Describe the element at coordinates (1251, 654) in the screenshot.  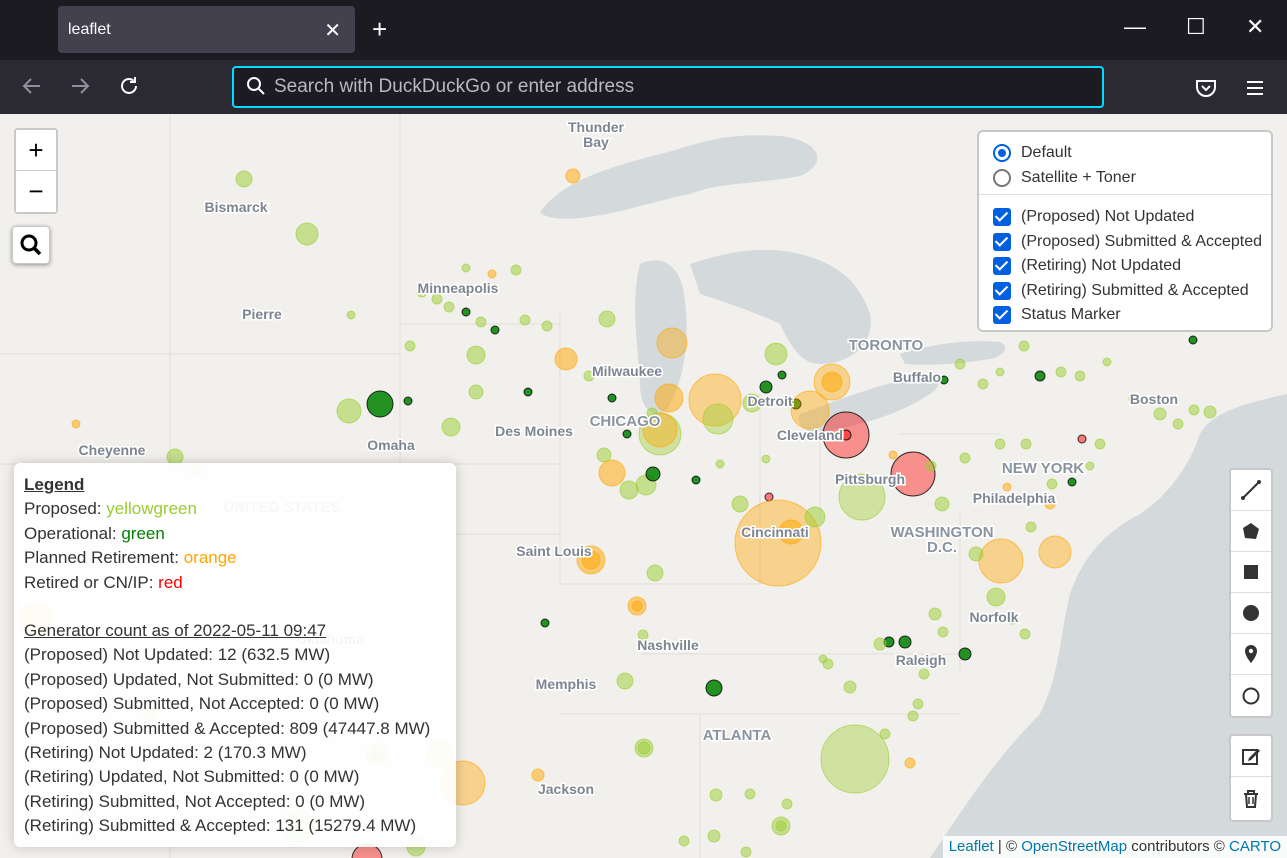
I see `draw-marker-button` at that location.